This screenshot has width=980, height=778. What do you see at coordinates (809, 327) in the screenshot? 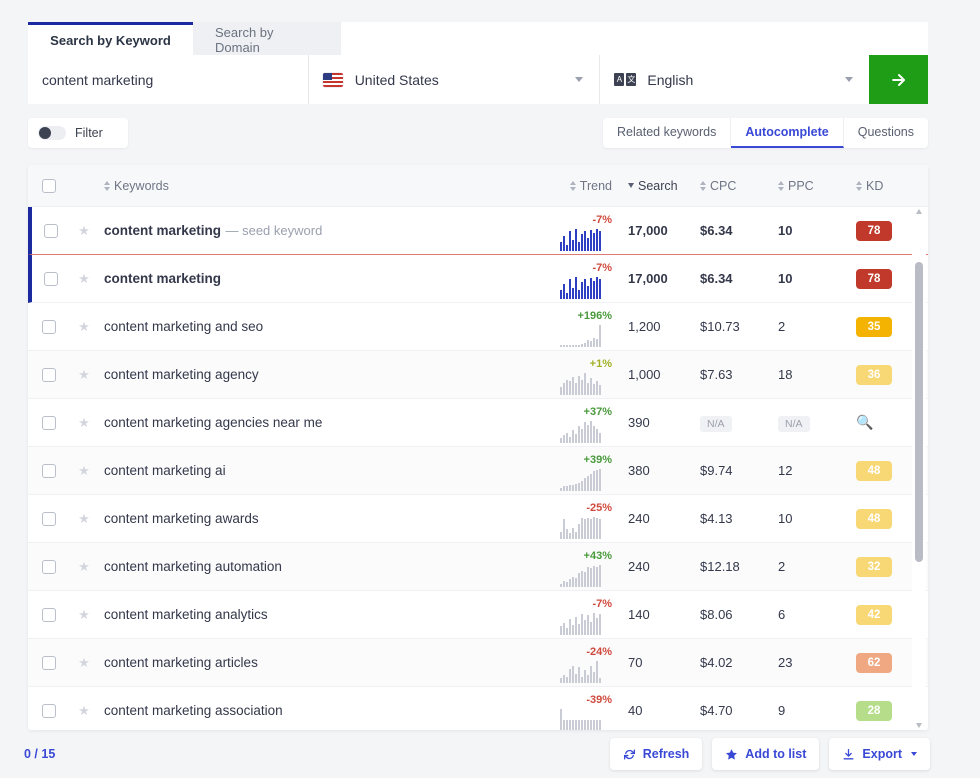
I see `ppc-cell: 2` at bounding box center [809, 327].